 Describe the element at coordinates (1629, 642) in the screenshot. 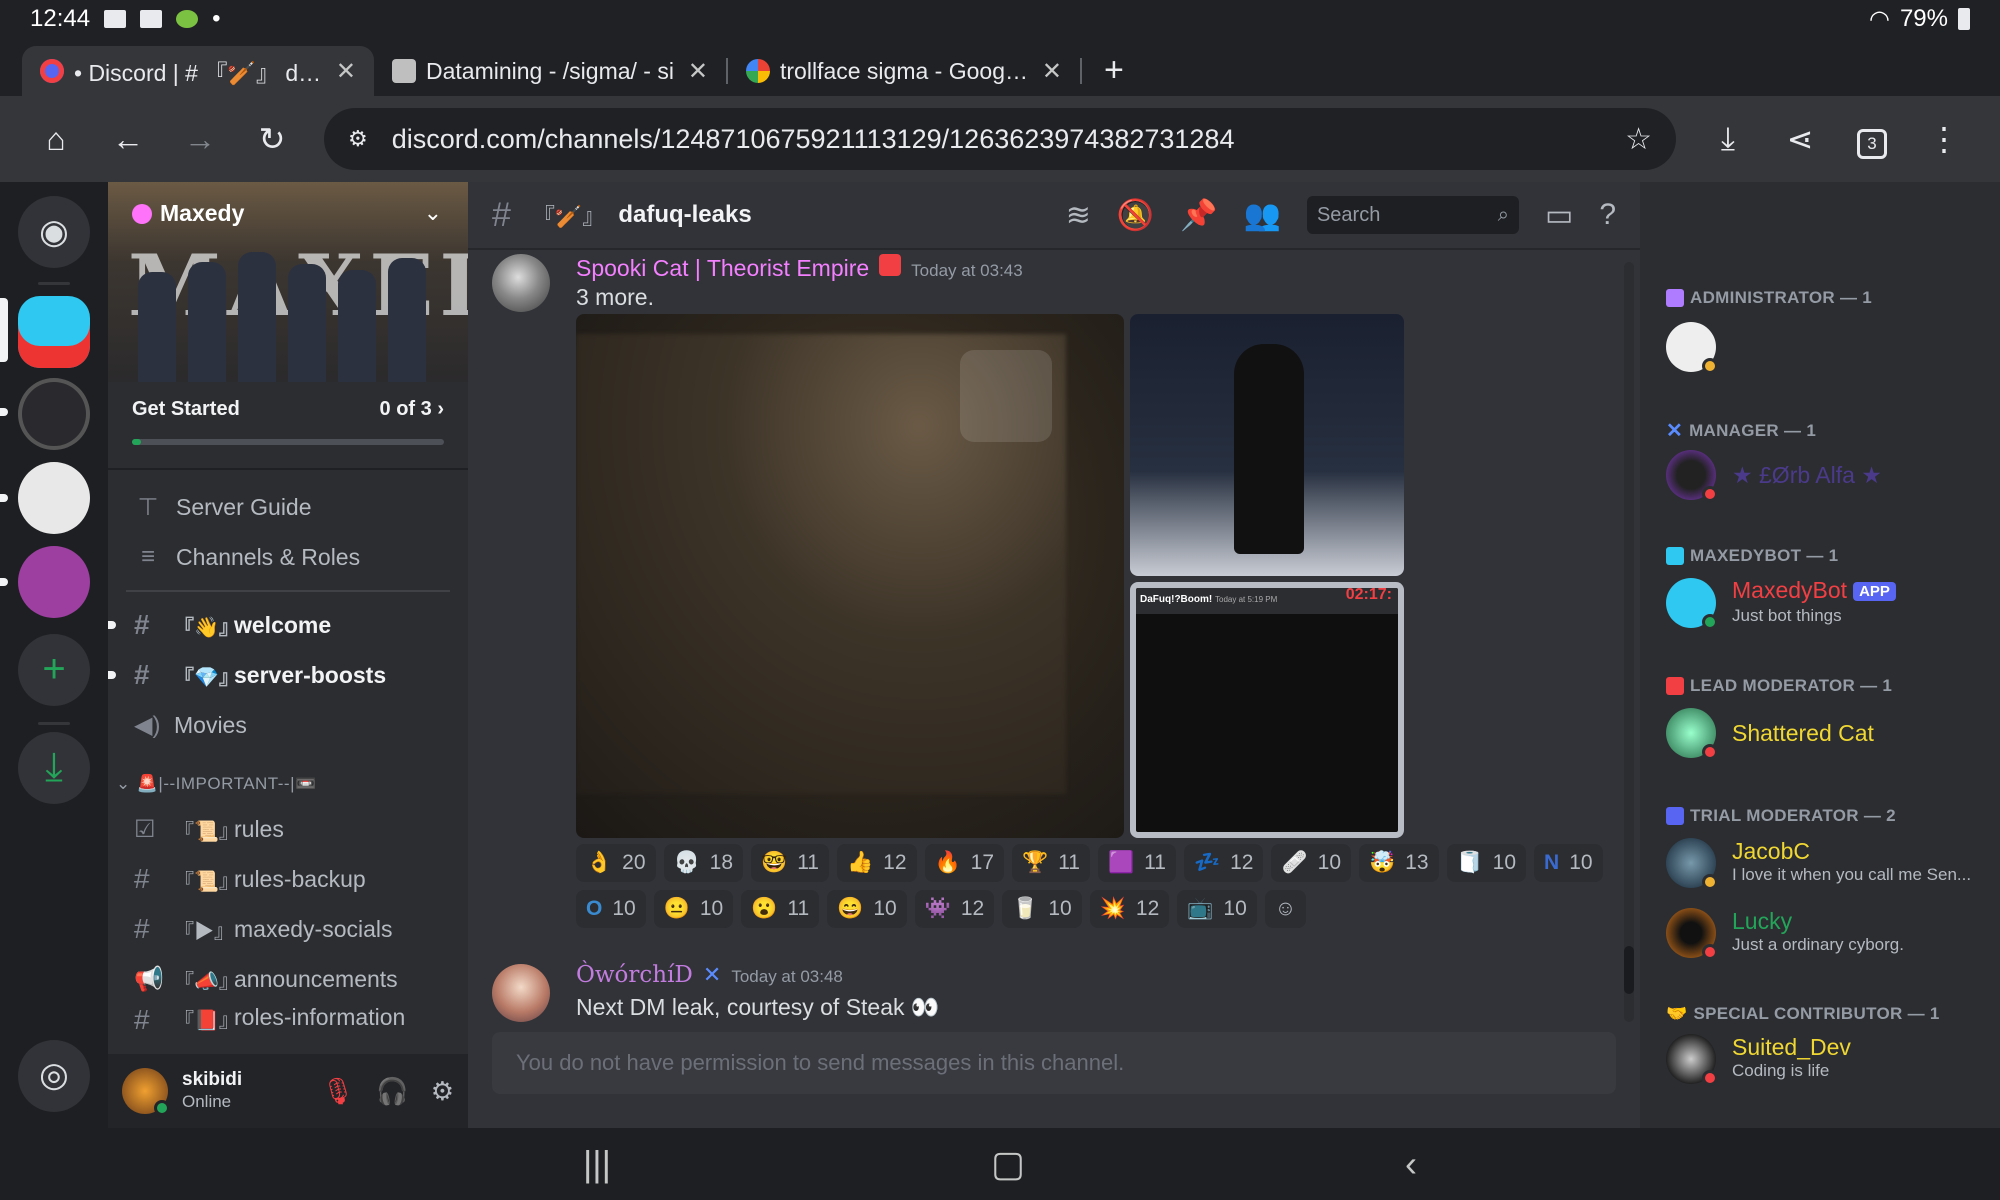

I see `scroll-track` at that location.